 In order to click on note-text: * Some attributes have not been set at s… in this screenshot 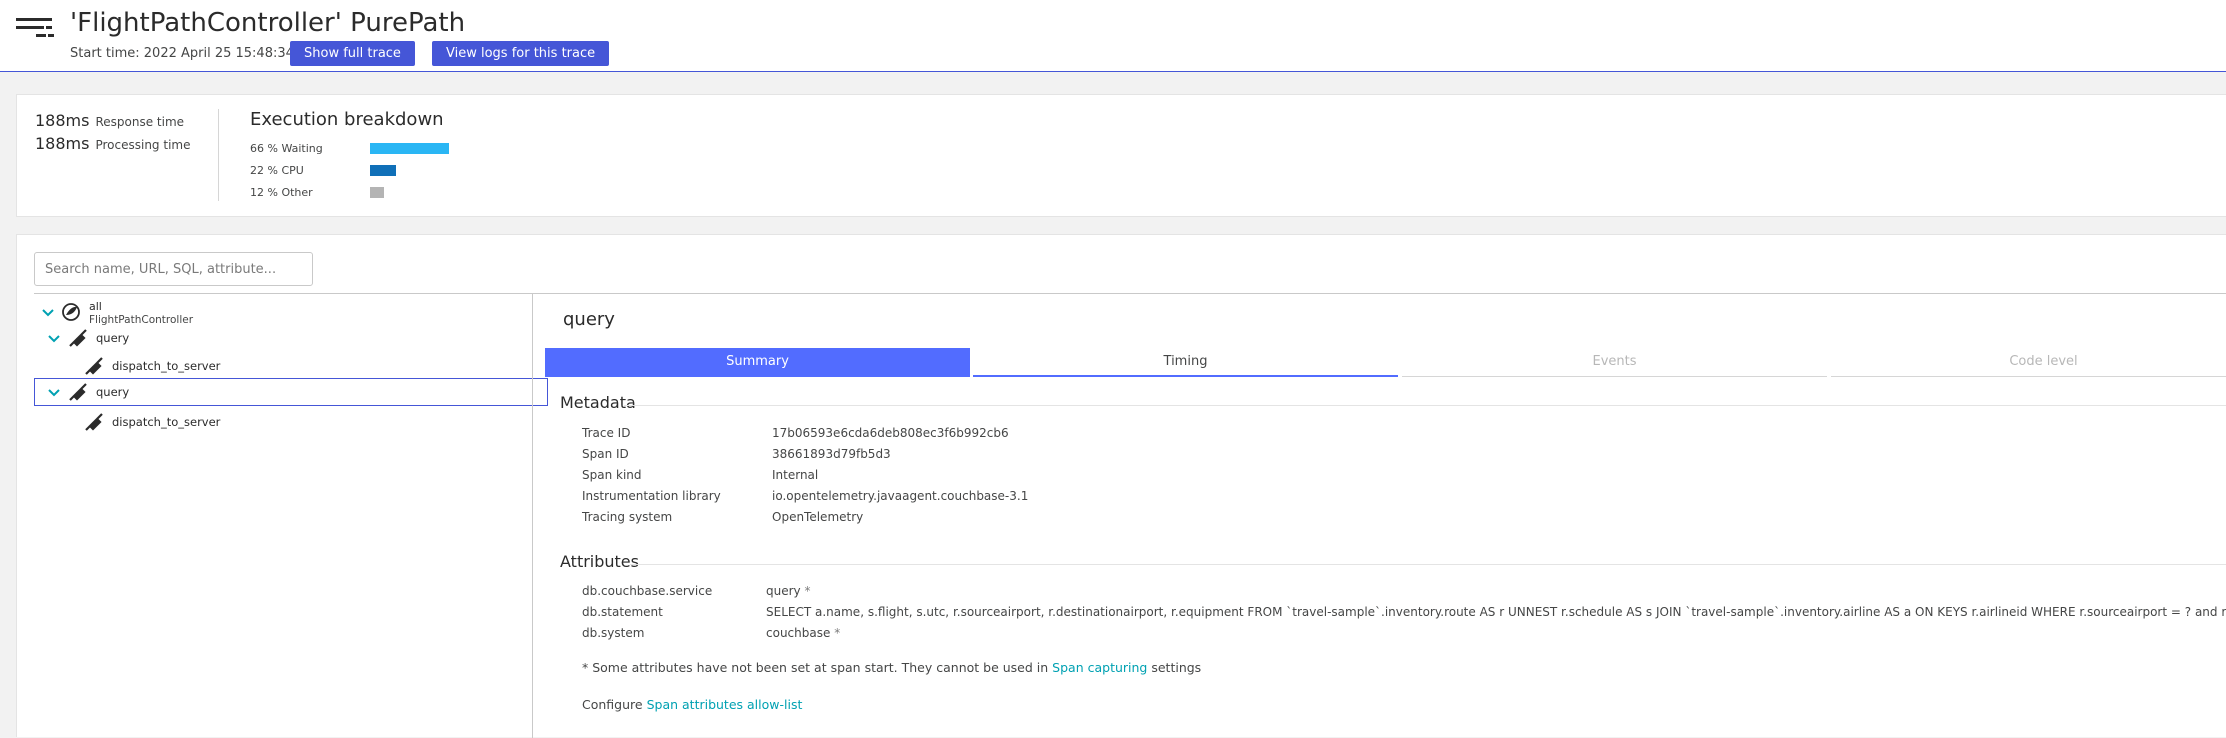, I will do `click(815, 667)`.